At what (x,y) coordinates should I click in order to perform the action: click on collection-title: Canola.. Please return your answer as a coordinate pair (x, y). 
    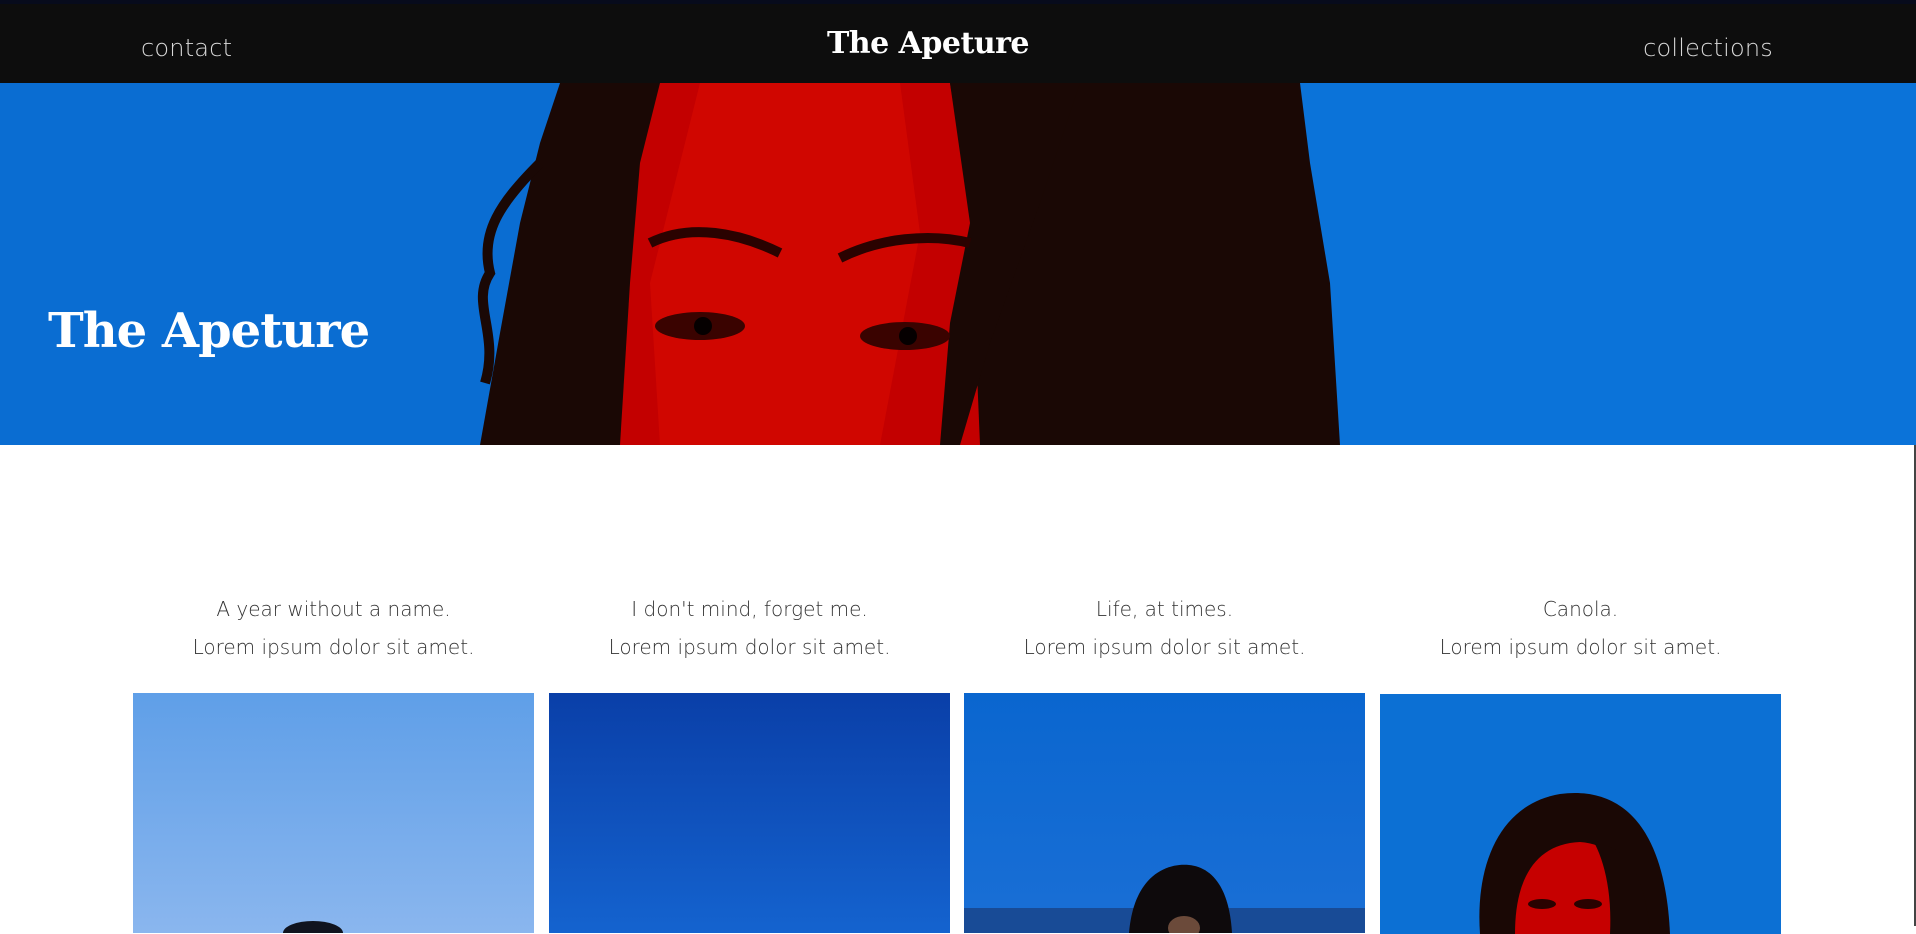
    Looking at the image, I should click on (1580, 609).